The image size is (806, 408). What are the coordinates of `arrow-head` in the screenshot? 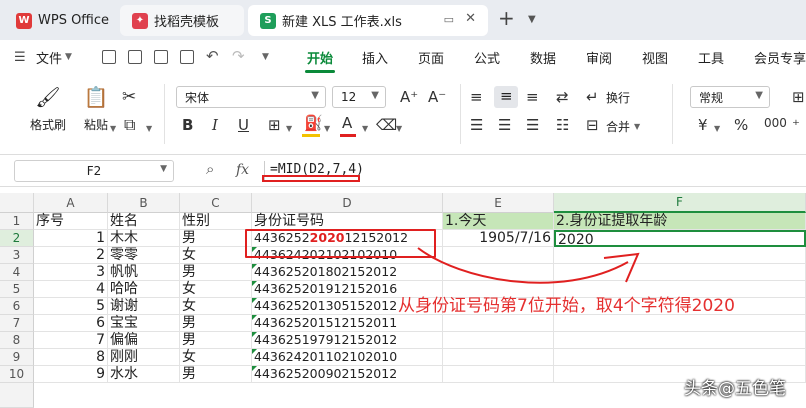 It's located at (621, 267).